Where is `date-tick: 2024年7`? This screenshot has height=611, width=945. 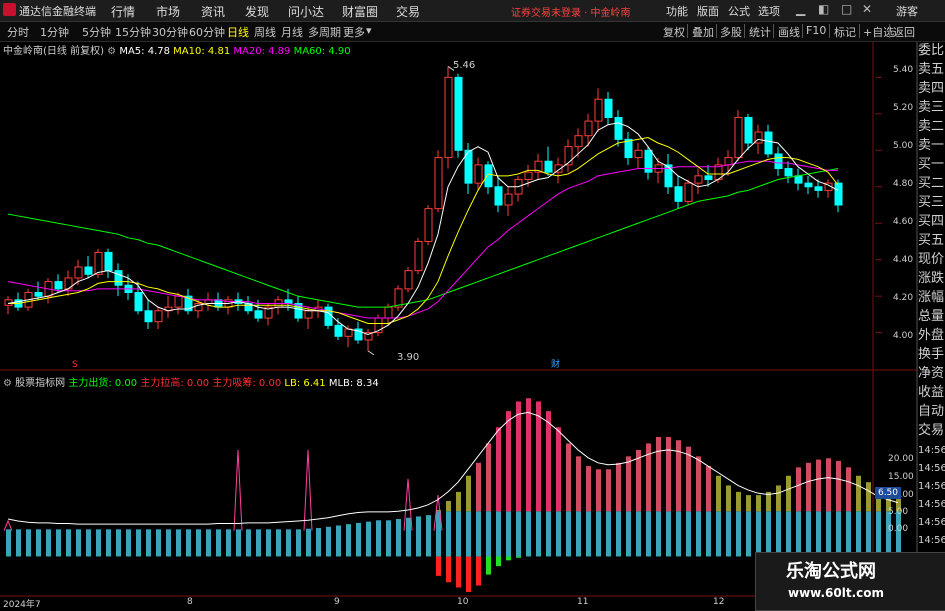 date-tick: 2024年7 is located at coordinates (22, 605).